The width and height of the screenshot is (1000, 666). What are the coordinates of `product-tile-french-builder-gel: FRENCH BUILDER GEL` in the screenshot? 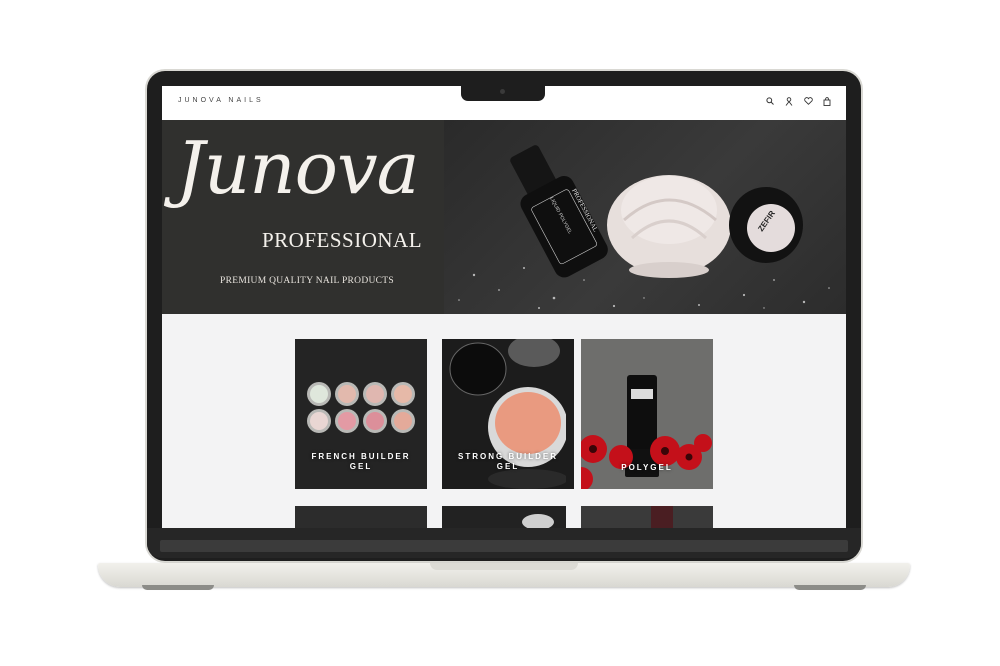 It's located at (361, 414).